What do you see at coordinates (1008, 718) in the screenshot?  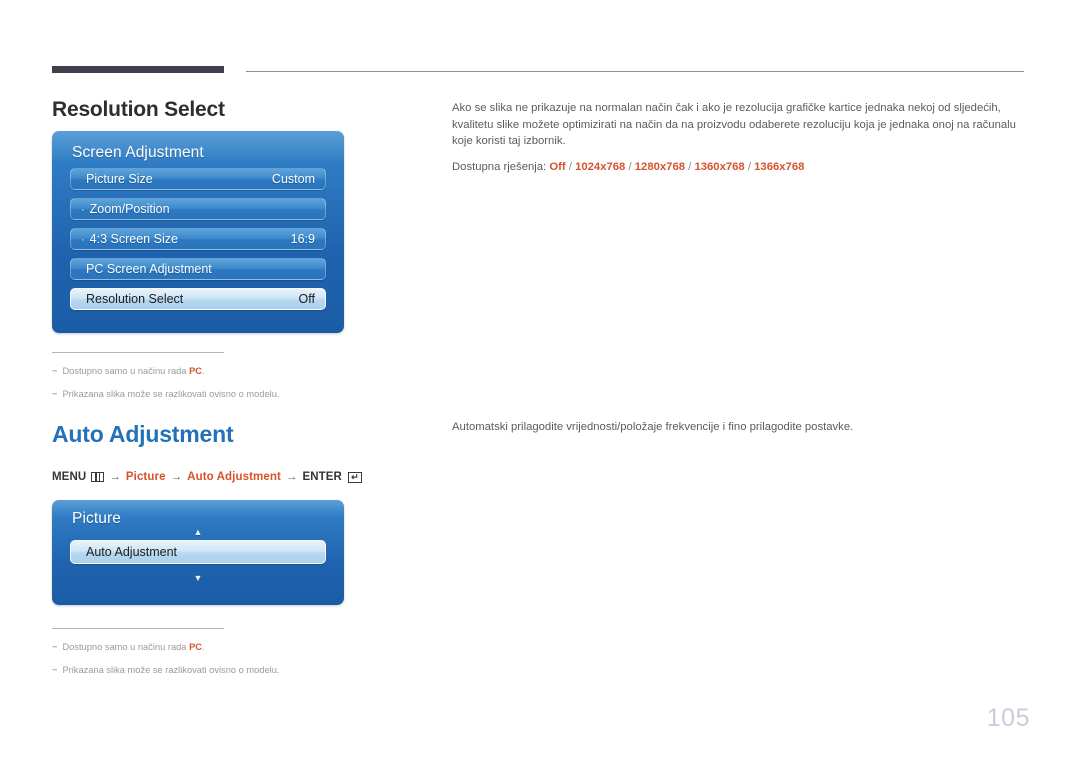 I see `page-number: 105` at bounding box center [1008, 718].